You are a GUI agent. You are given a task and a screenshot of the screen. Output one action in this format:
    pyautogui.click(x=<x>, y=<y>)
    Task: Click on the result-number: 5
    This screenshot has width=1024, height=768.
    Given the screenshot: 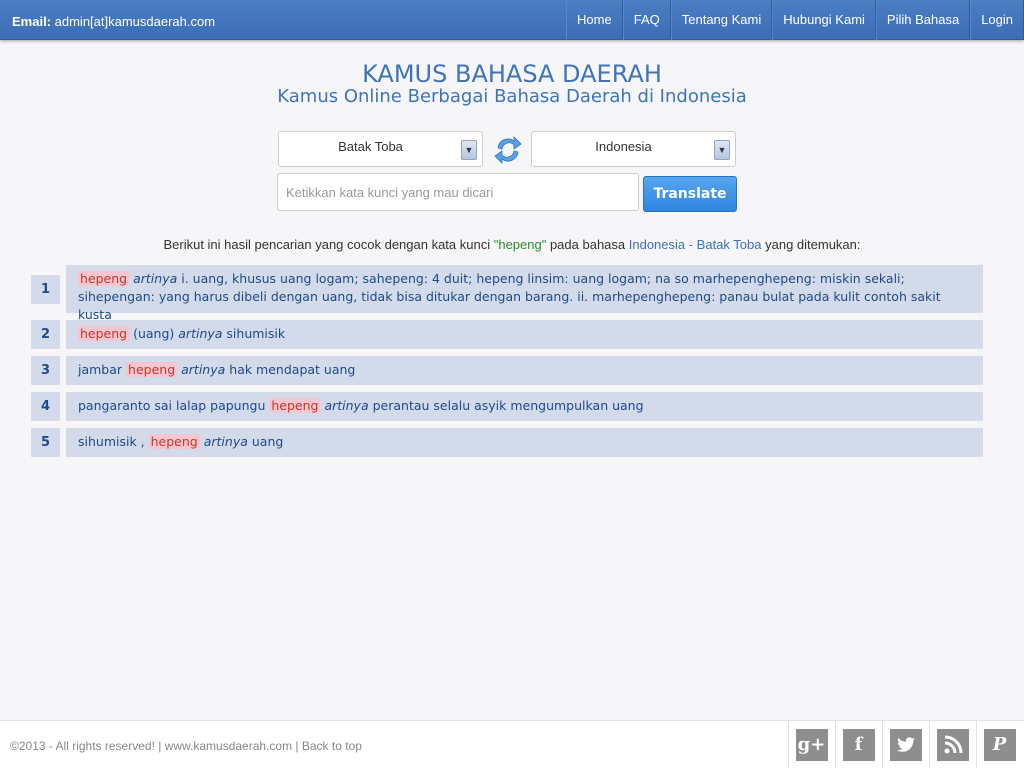 What is the action you would take?
    pyautogui.click(x=45, y=442)
    